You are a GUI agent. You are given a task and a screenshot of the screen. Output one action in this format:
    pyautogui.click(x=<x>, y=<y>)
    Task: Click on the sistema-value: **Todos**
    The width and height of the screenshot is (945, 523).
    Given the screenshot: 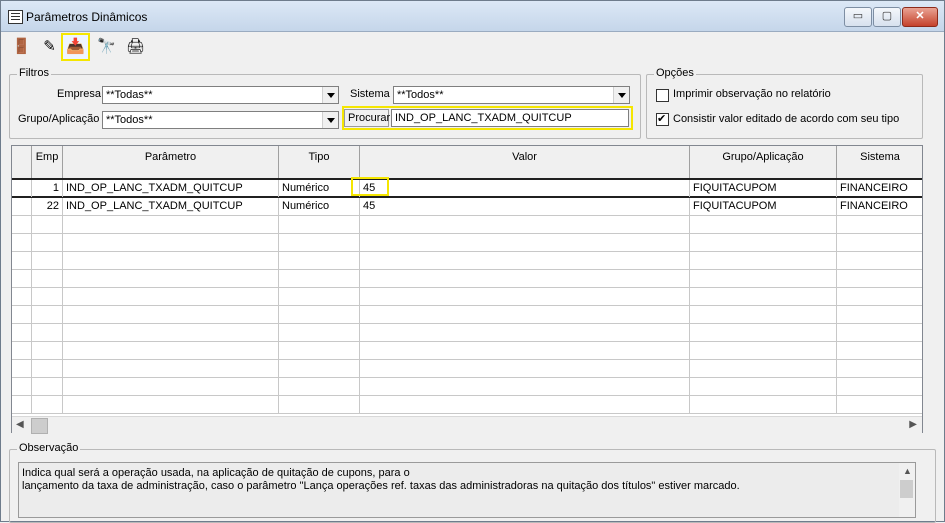 What is the action you would take?
    pyautogui.click(x=420, y=95)
    